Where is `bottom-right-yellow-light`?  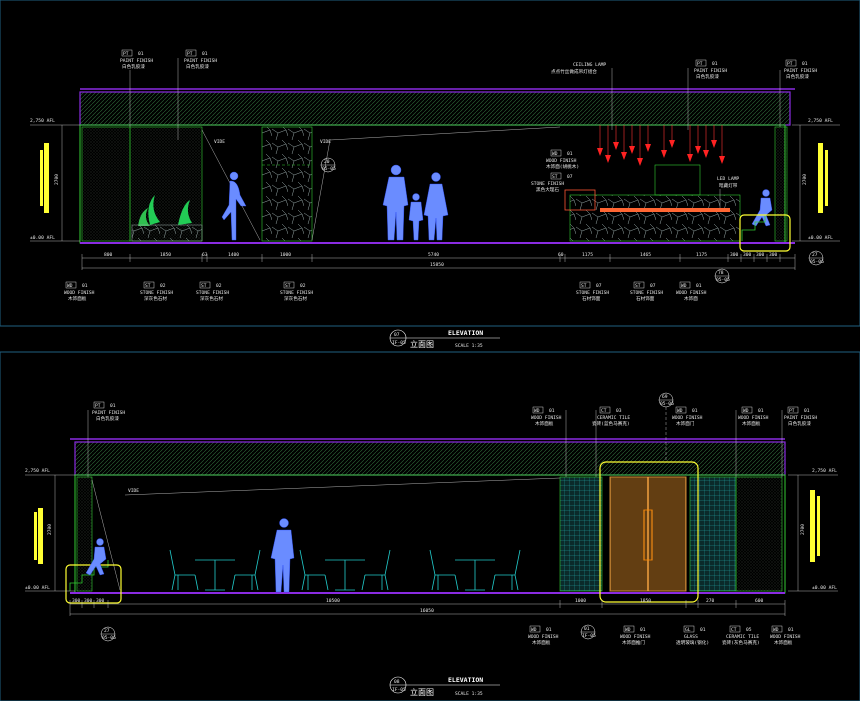 bottom-right-yellow-light is located at coordinates (812, 526).